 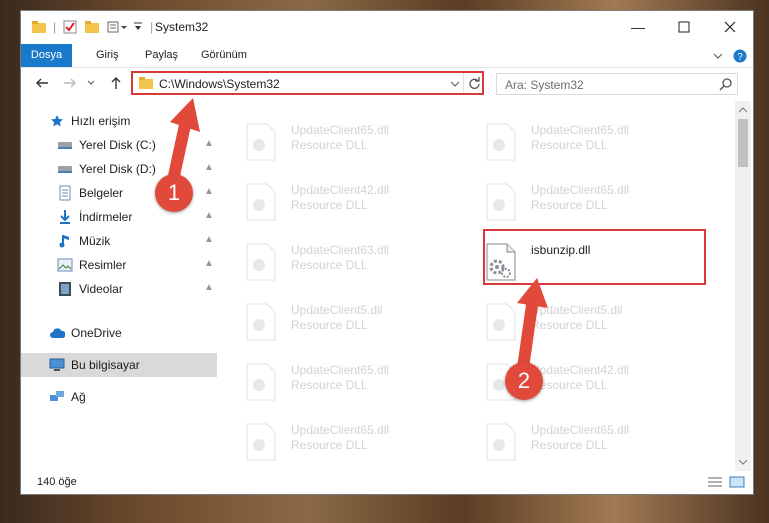 I want to click on new-folder-icon, so click(x=92, y=27).